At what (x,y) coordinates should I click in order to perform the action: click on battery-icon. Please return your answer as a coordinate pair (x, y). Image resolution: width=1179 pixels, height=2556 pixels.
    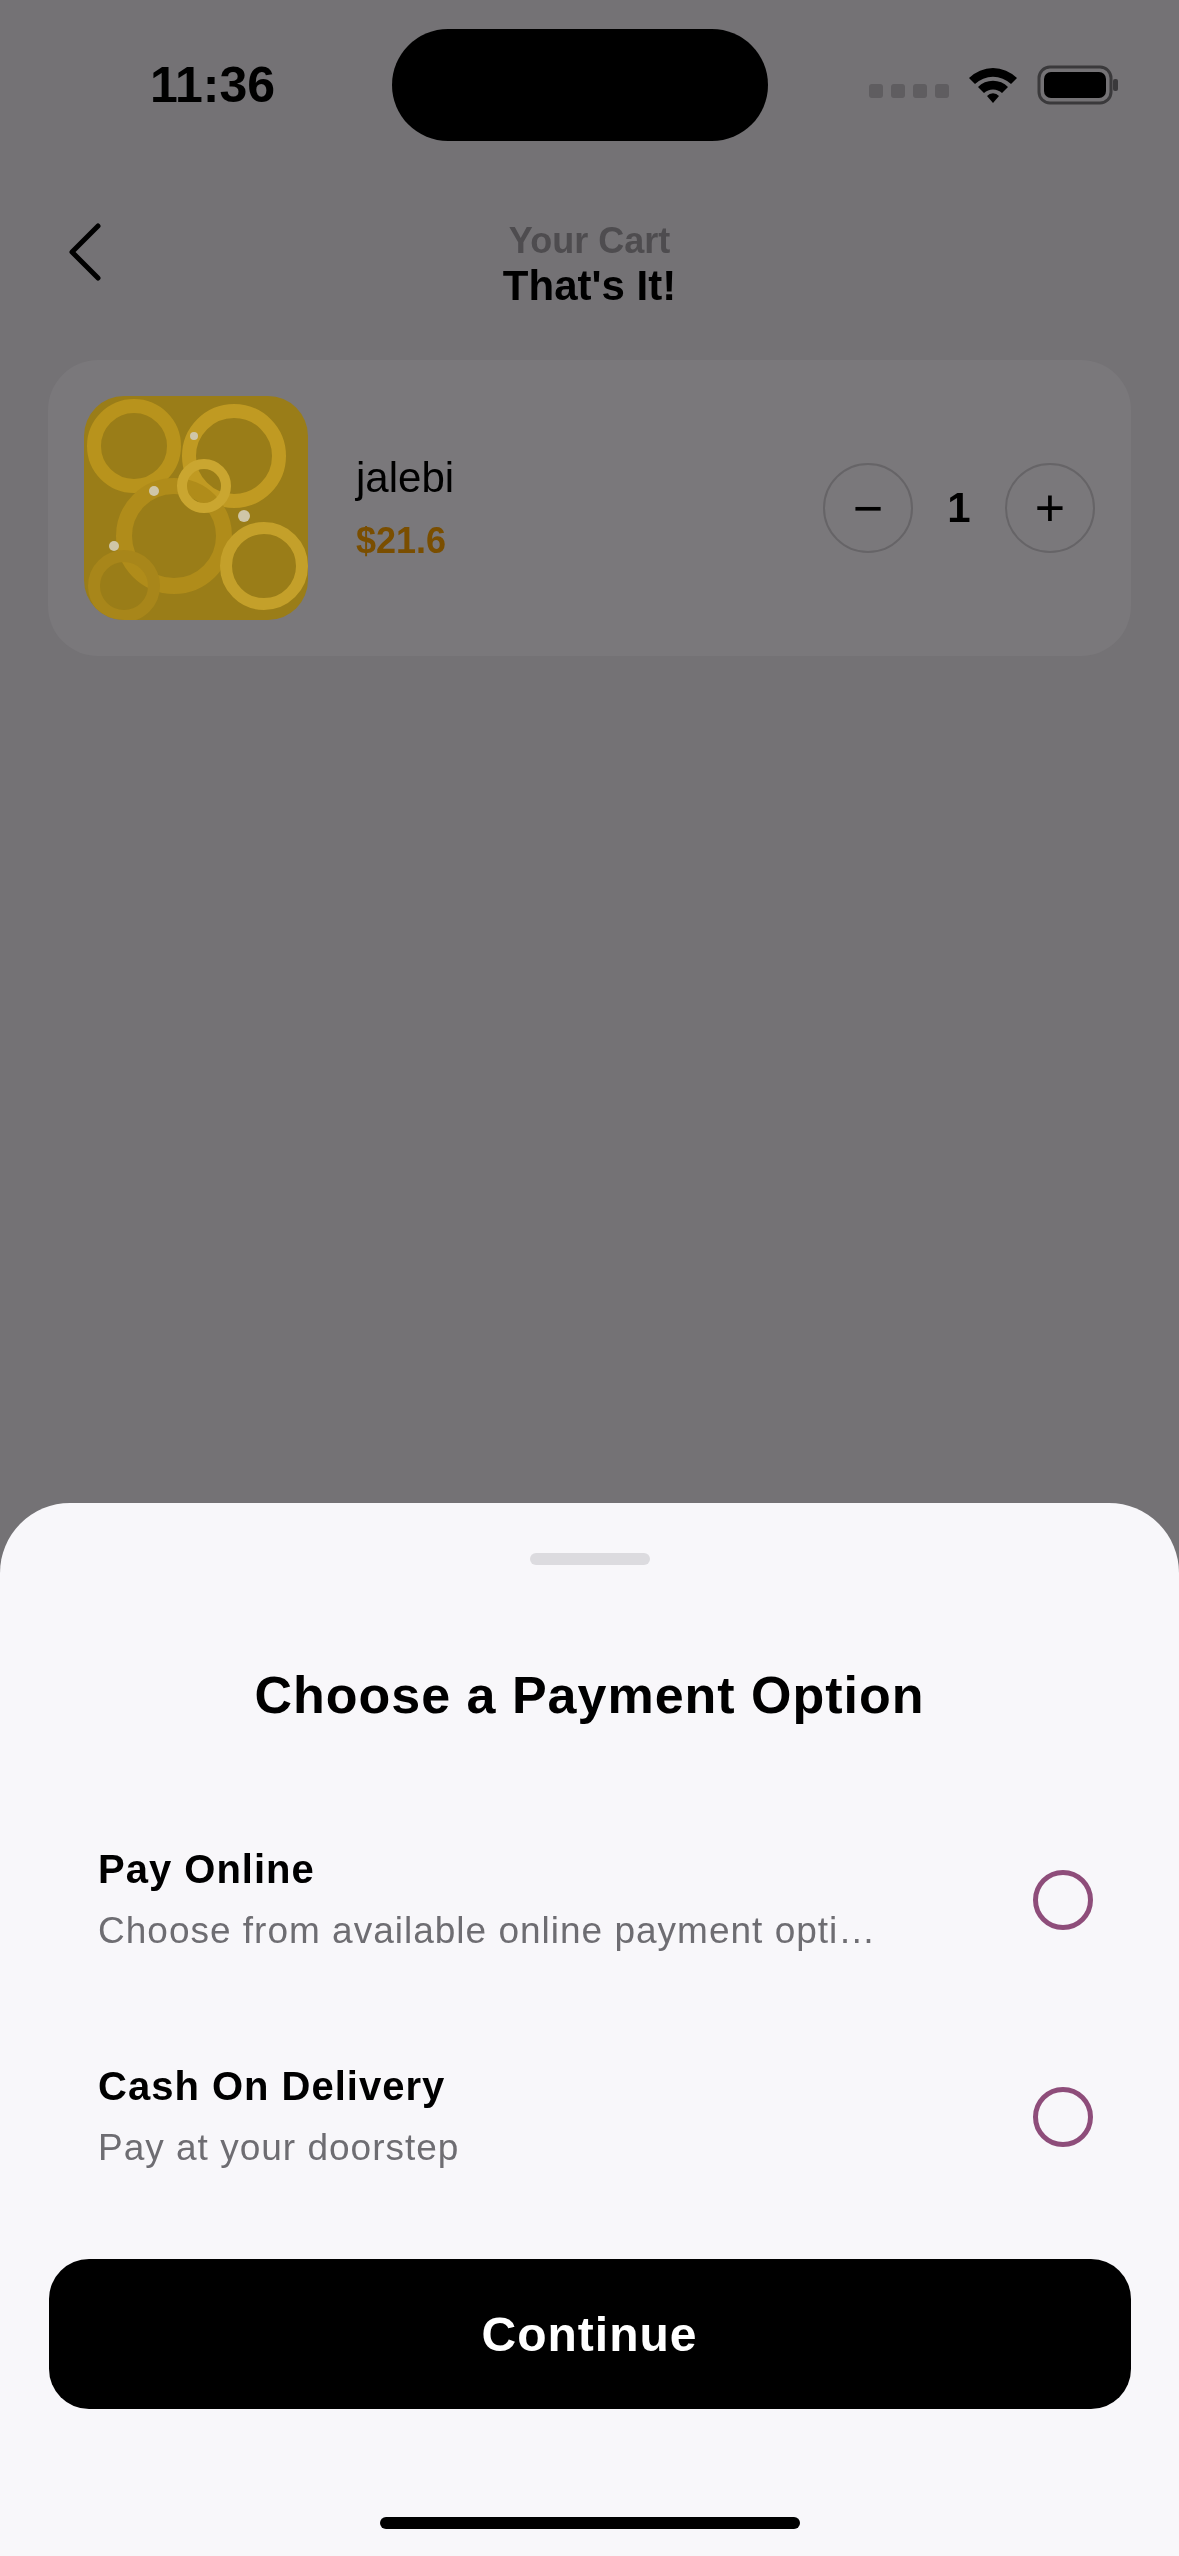
    Looking at the image, I should click on (1078, 85).